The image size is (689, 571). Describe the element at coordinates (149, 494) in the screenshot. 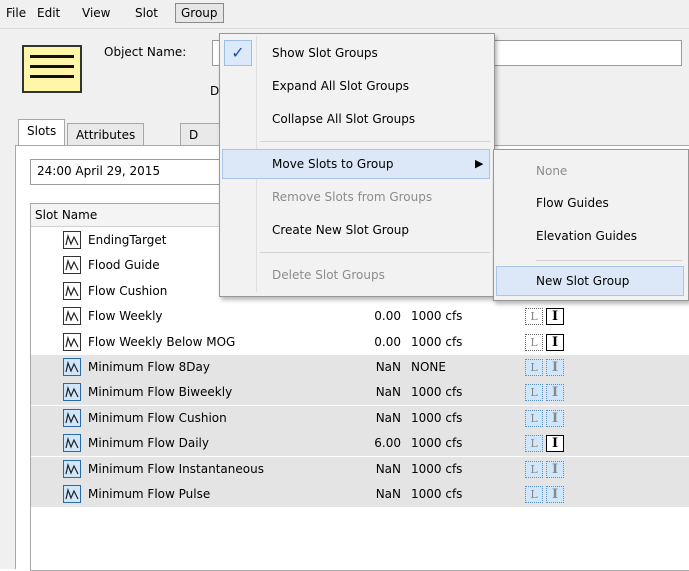

I see `slot-name: Minimum Flow Pulse` at that location.